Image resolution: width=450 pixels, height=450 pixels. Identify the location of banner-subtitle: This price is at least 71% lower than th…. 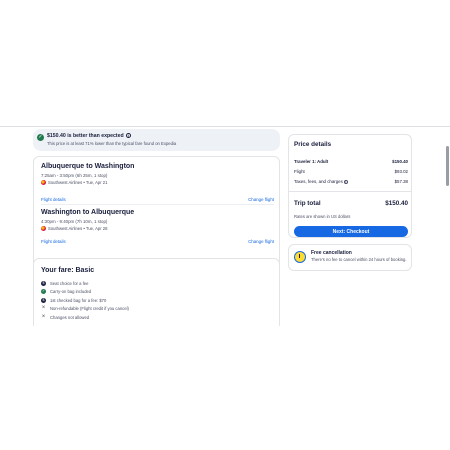
(112, 143).